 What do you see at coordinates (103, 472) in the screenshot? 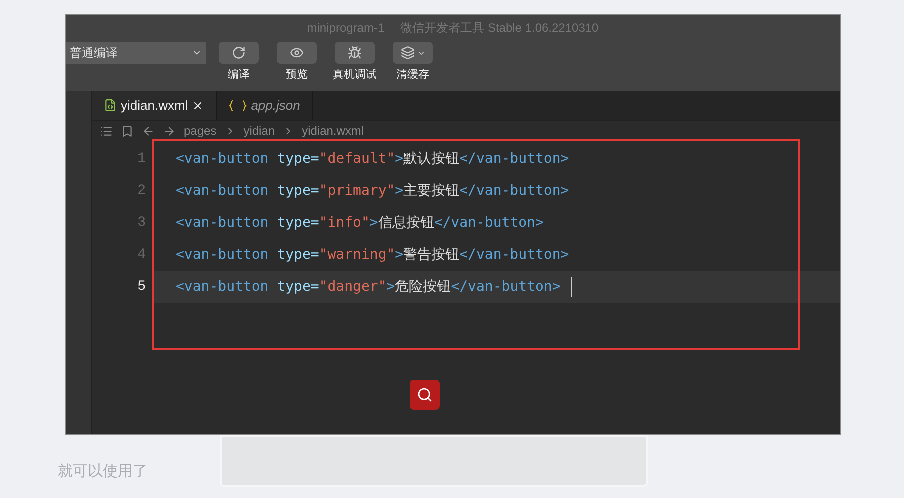
I see `page-text: 就可以使用了` at bounding box center [103, 472].